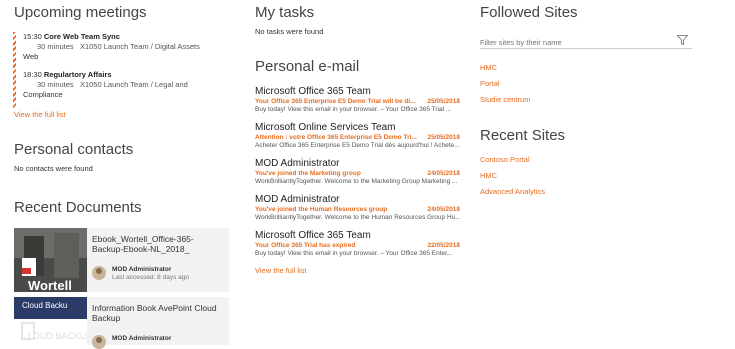 The height and width of the screenshot is (349, 735). I want to click on followed-site-link: Studie centrum, so click(592, 100).